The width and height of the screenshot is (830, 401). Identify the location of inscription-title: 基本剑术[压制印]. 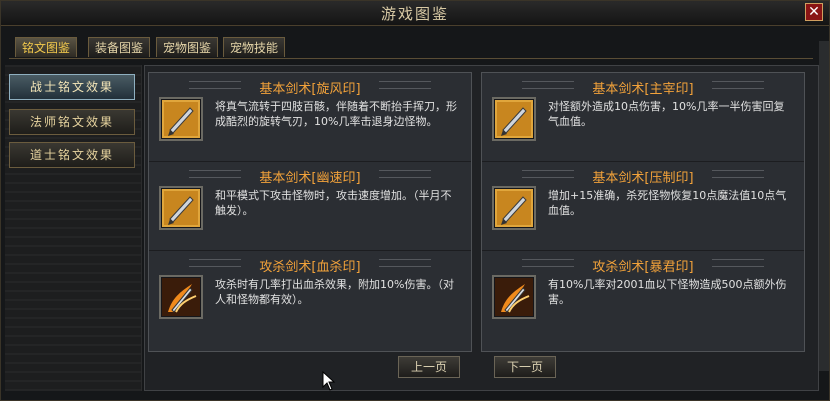
(643, 178).